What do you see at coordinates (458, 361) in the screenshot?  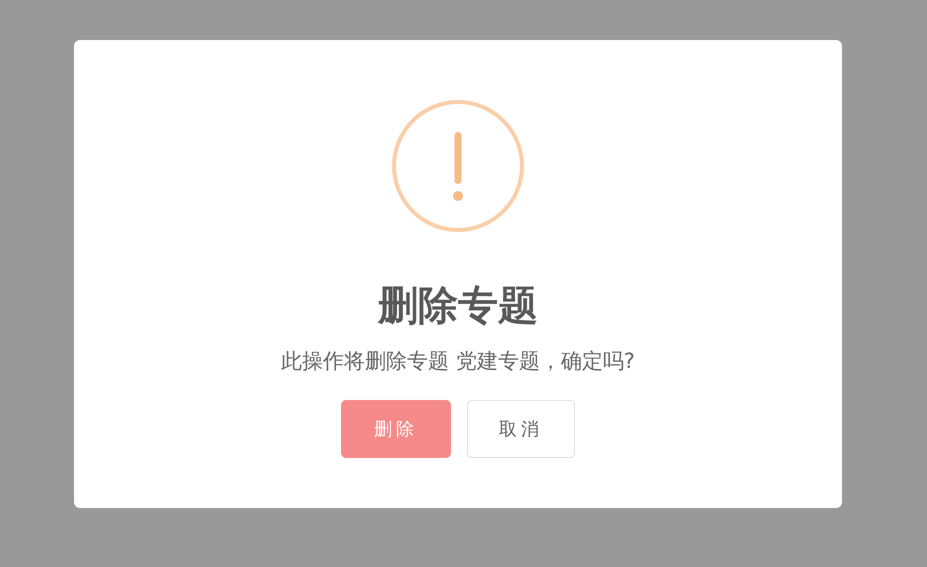 I see `dialog-message: 此操作将删除专题 党建专题，确定吗?` at bounding box center [458, 361].